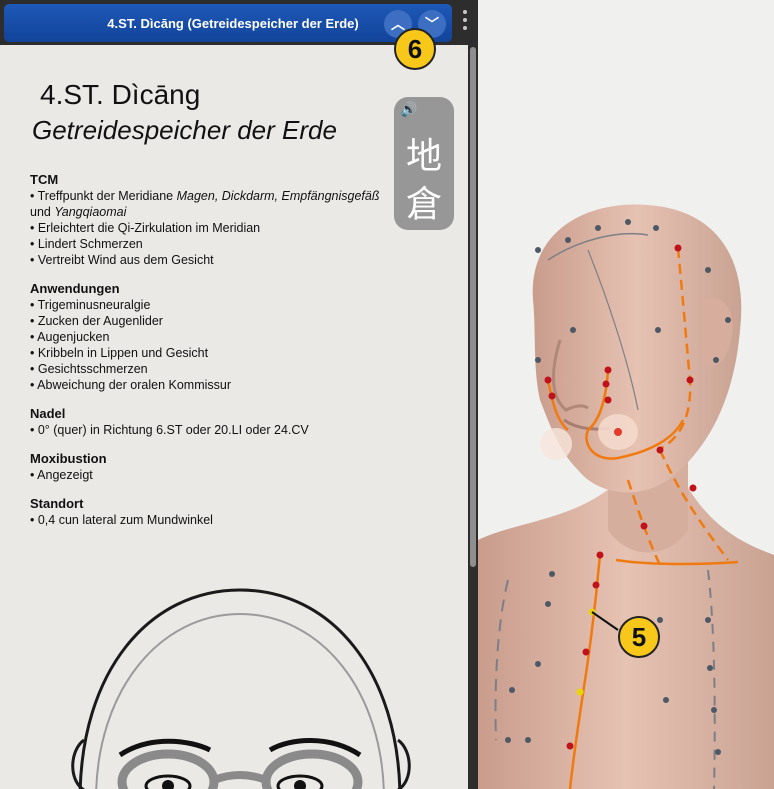 This screenshot has height=789, width=774. Describe the element at coordinates (423, 156) in the screenshot. I see `hanzi-character-1: 地` at that location.